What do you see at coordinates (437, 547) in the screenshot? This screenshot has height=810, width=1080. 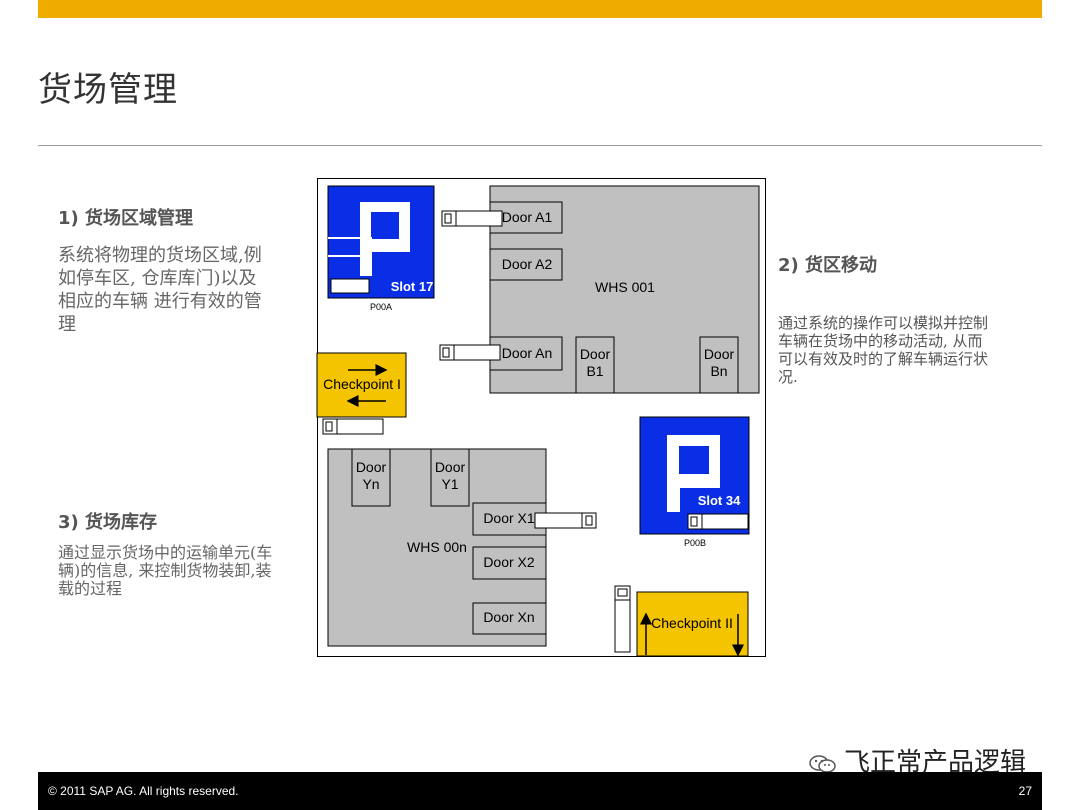 I see `warehouse-00n-label: WHS 00n` at bounding box center [437, 547].